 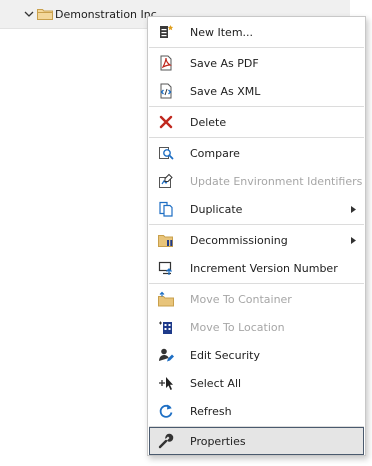 What do you see at coordinates (215, 153) in the screenshot?
I see `menu-item-label: Compare` at bounding box center [215, 153].